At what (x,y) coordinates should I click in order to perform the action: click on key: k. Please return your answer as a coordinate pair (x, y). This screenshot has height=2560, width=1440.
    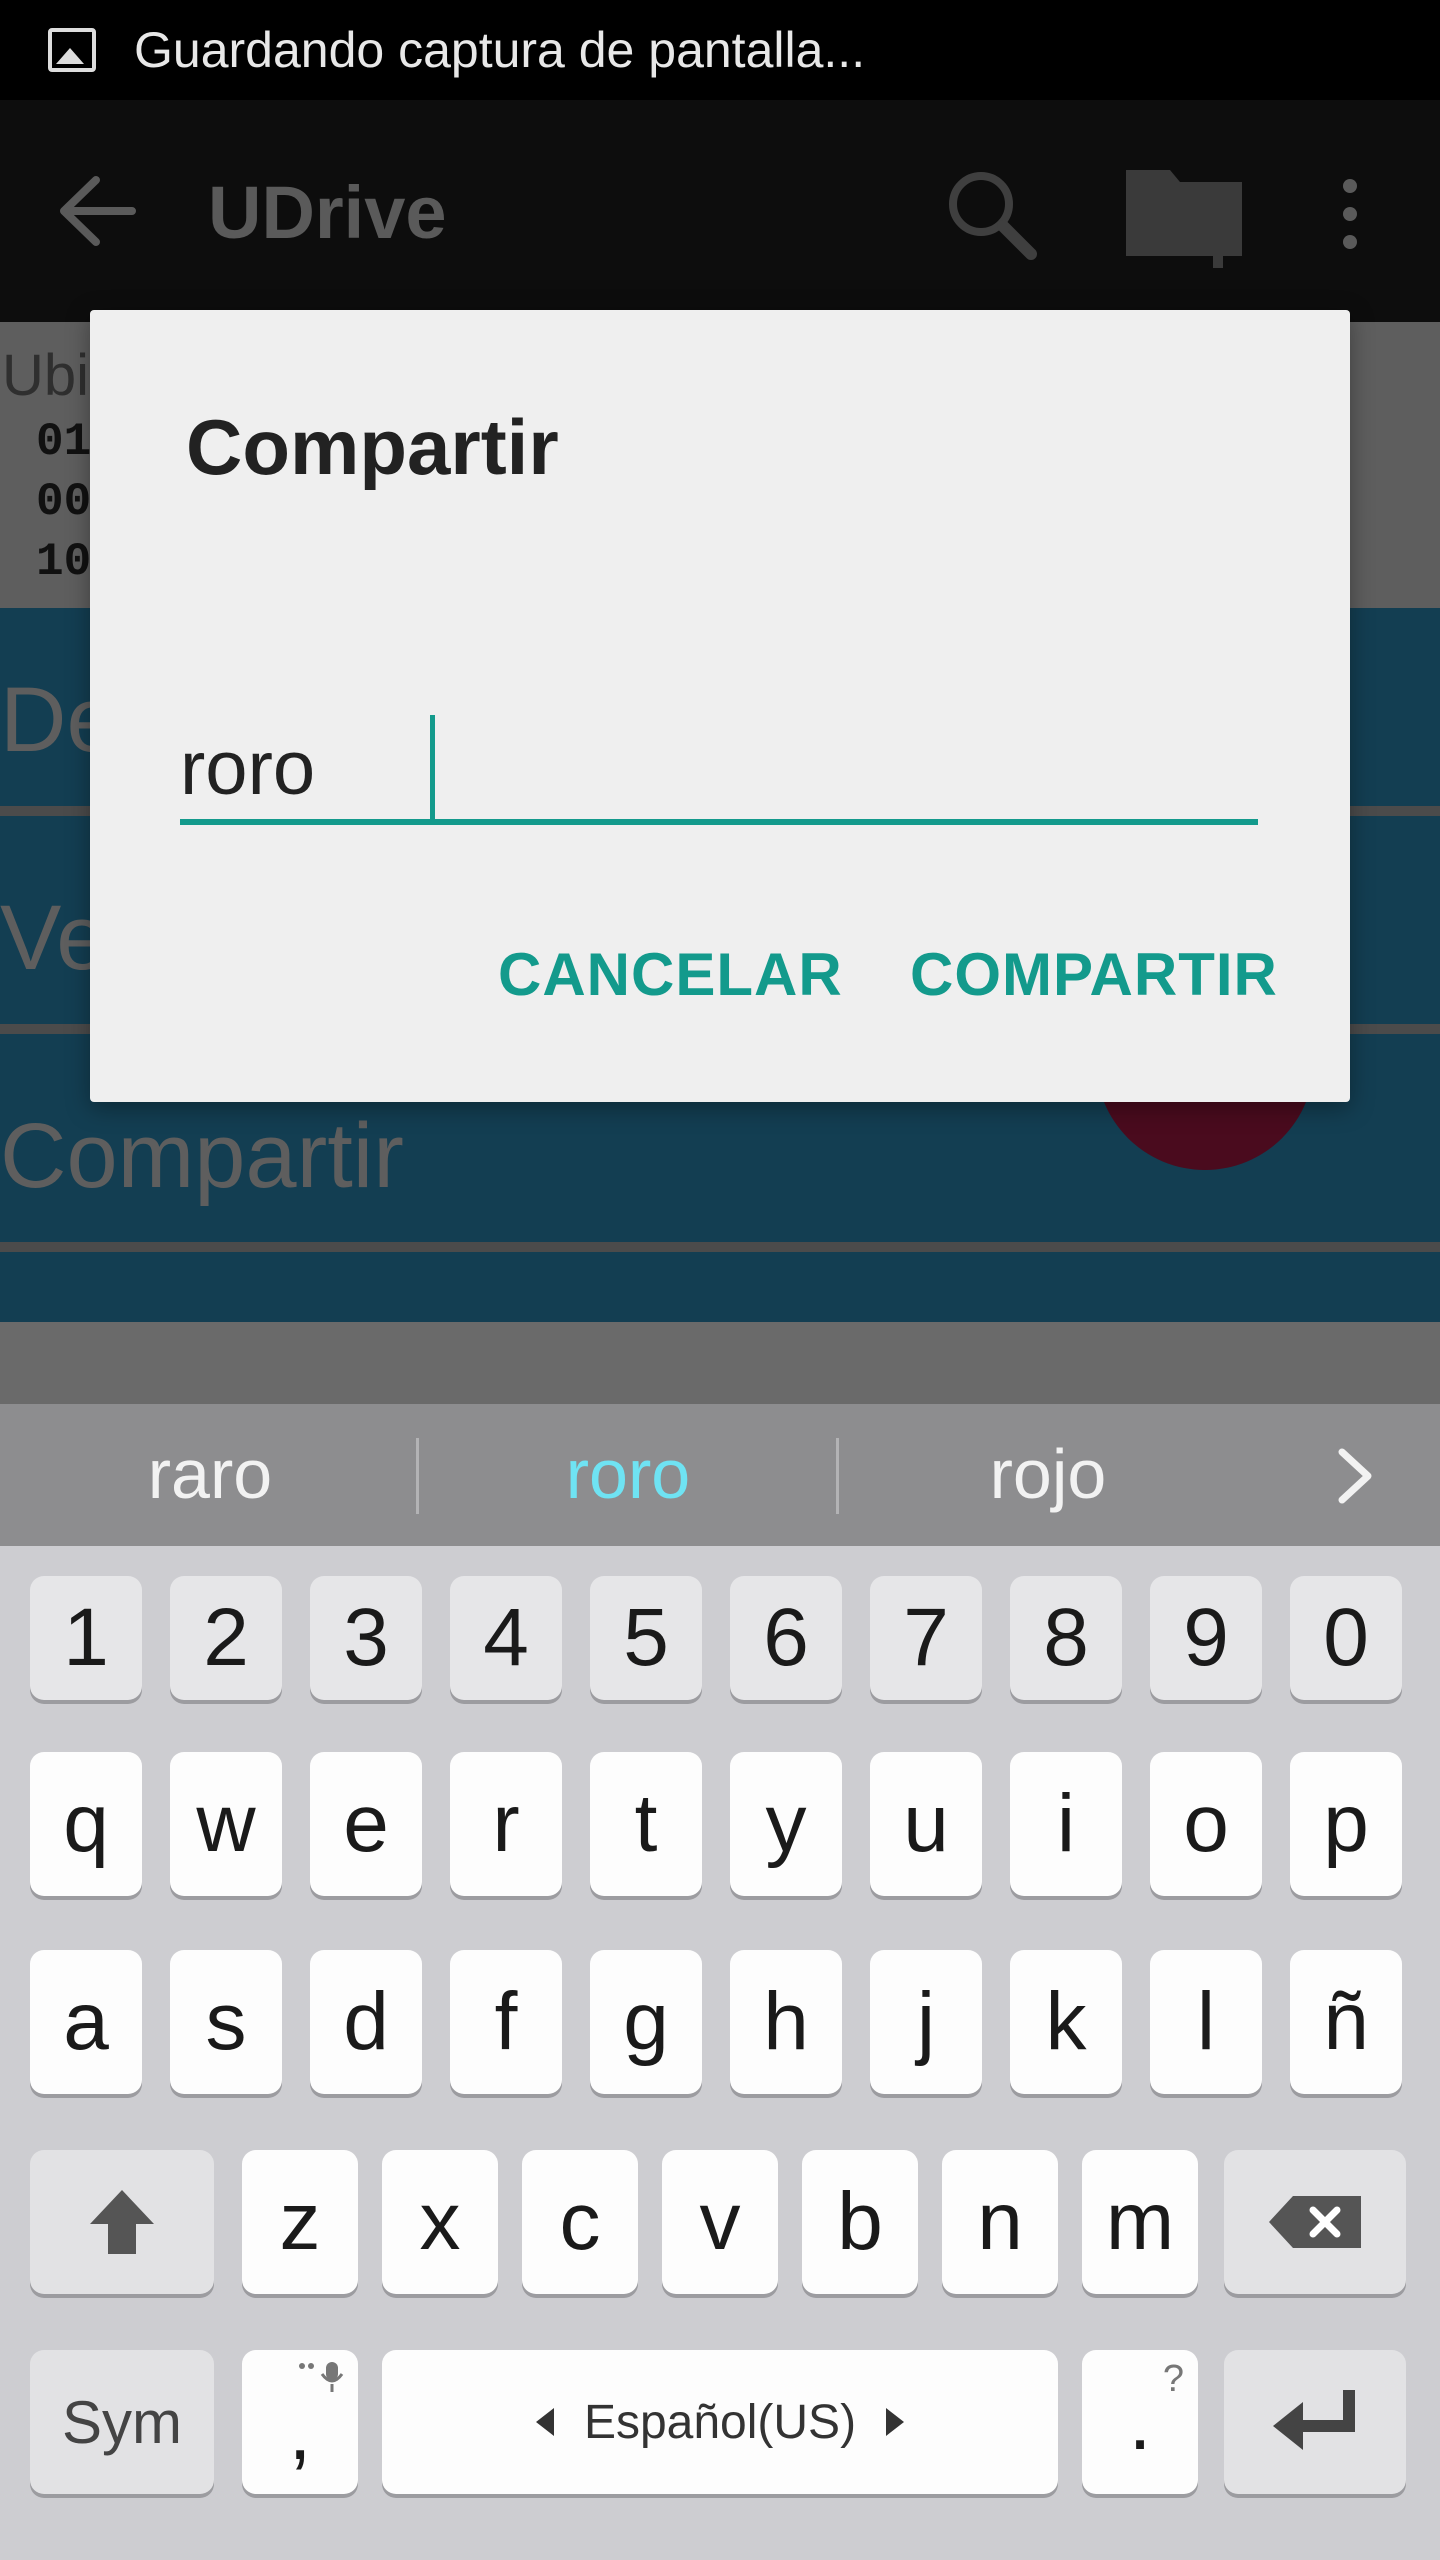
    Looking at the image, I should click on (1066, 2022).